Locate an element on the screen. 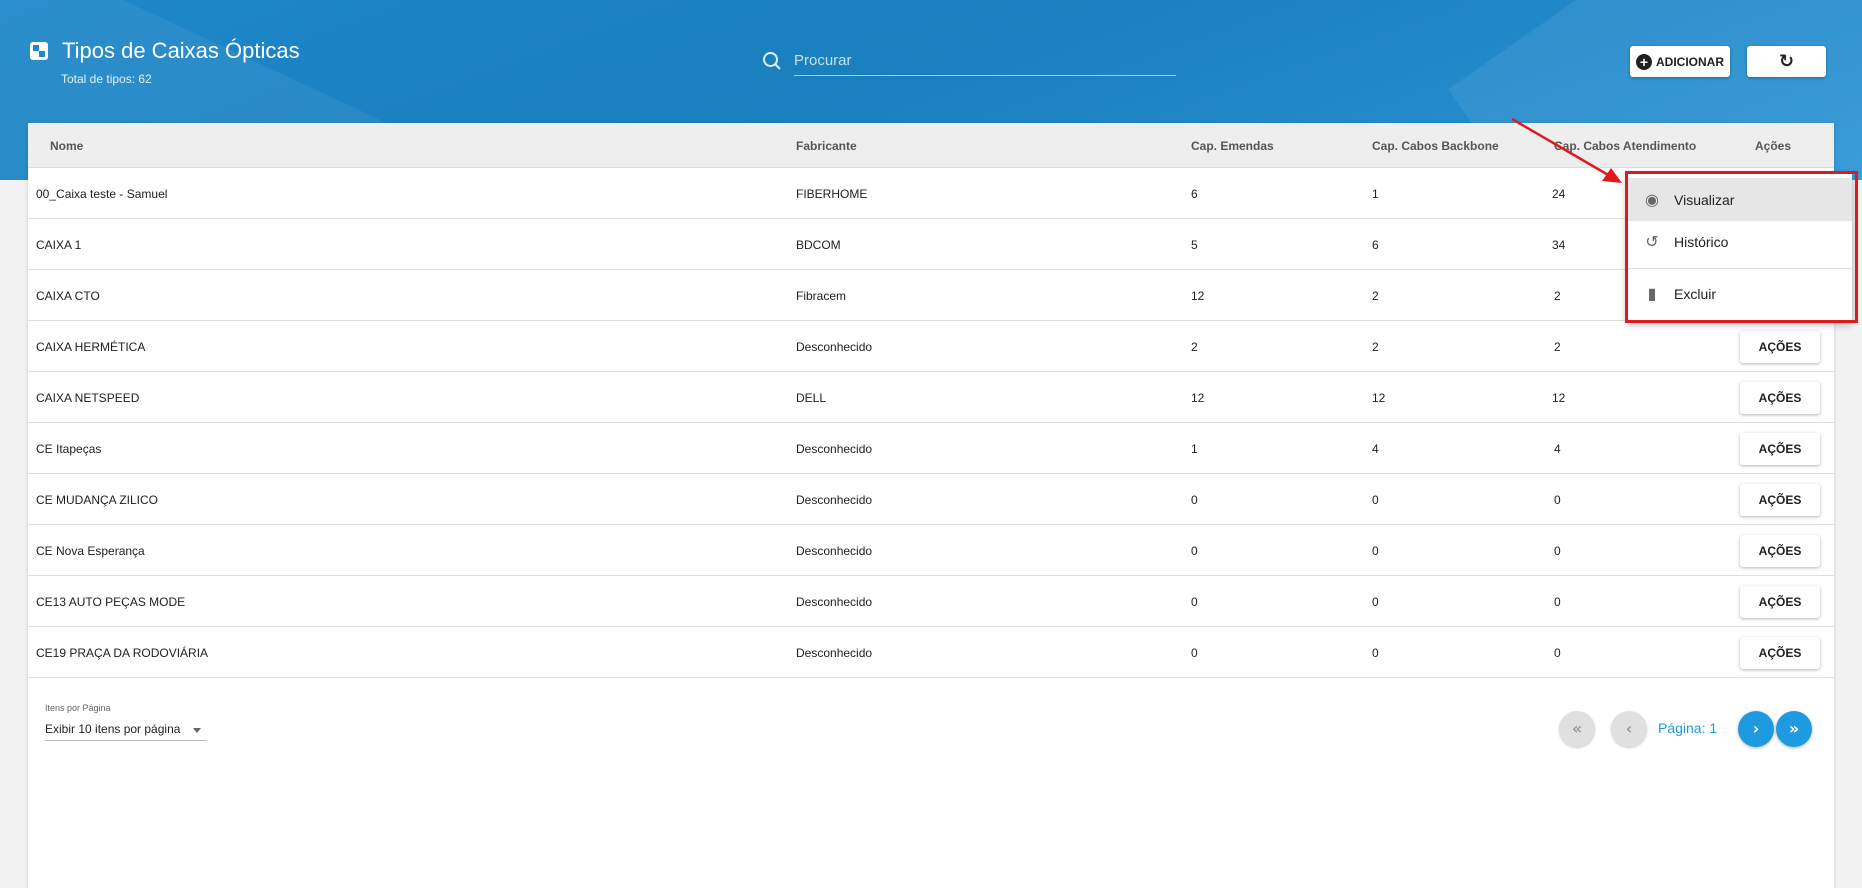 The height and width of the screenshot is (888, 1862). cell-backbone: 4 is located at coordinates (1375, 449).